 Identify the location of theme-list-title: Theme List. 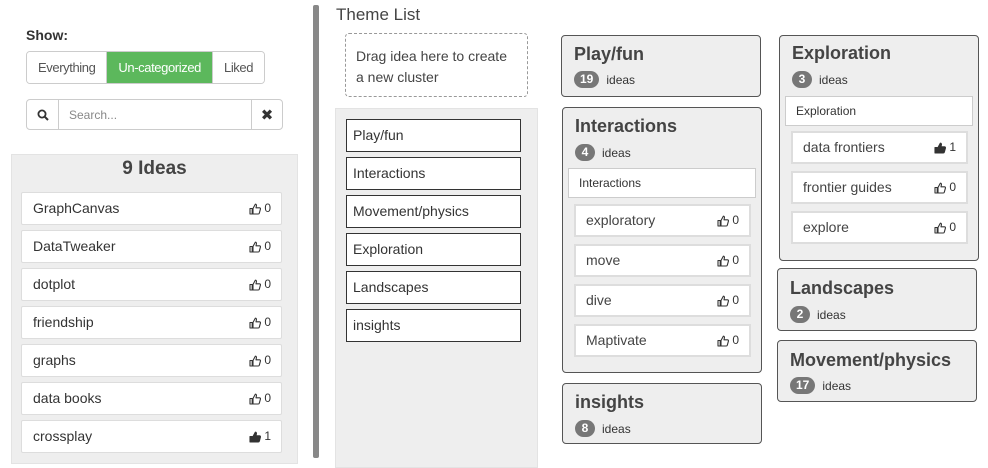
(378, 14).